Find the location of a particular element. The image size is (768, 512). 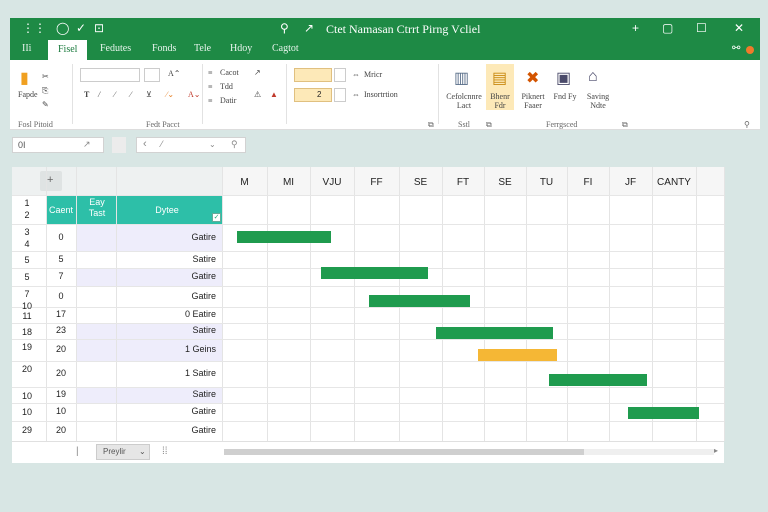

row-number: 19 is located at coordinates (27, 347).